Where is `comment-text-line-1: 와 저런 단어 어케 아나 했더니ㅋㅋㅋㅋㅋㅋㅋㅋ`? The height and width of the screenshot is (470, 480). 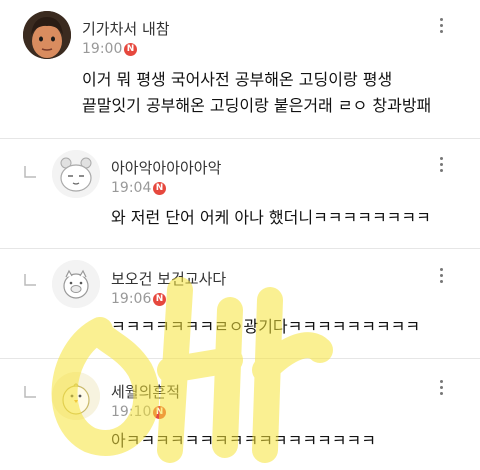
comment-text-line-1: 와 저런 단어 어케 아나 했더니ㅋㅋㅋㅋㅋㅋㅋㅋ is located at coordinates (271, 217).